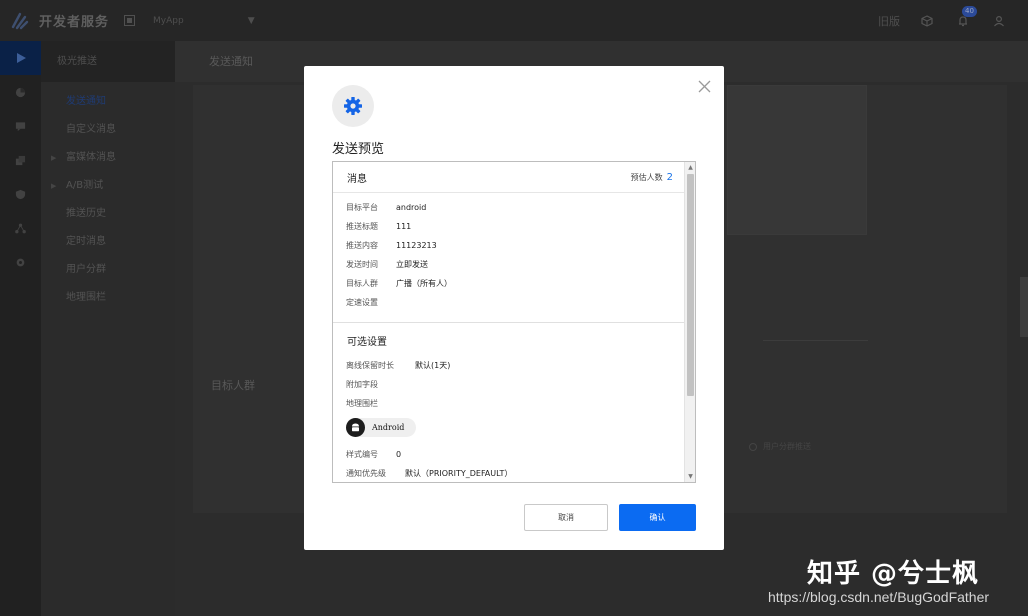  I want to click on confirm-button: 确认, so click(657, 517).